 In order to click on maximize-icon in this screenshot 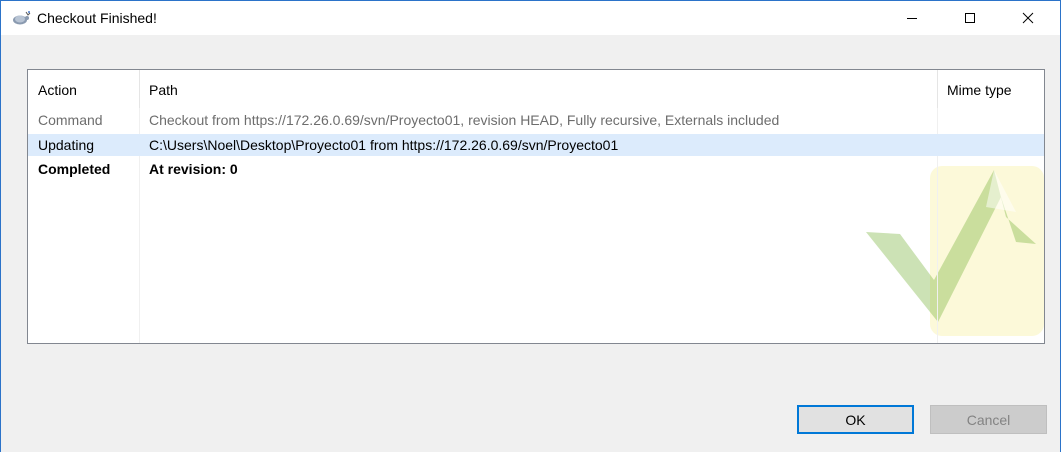, I will do `click(970, 18)`.